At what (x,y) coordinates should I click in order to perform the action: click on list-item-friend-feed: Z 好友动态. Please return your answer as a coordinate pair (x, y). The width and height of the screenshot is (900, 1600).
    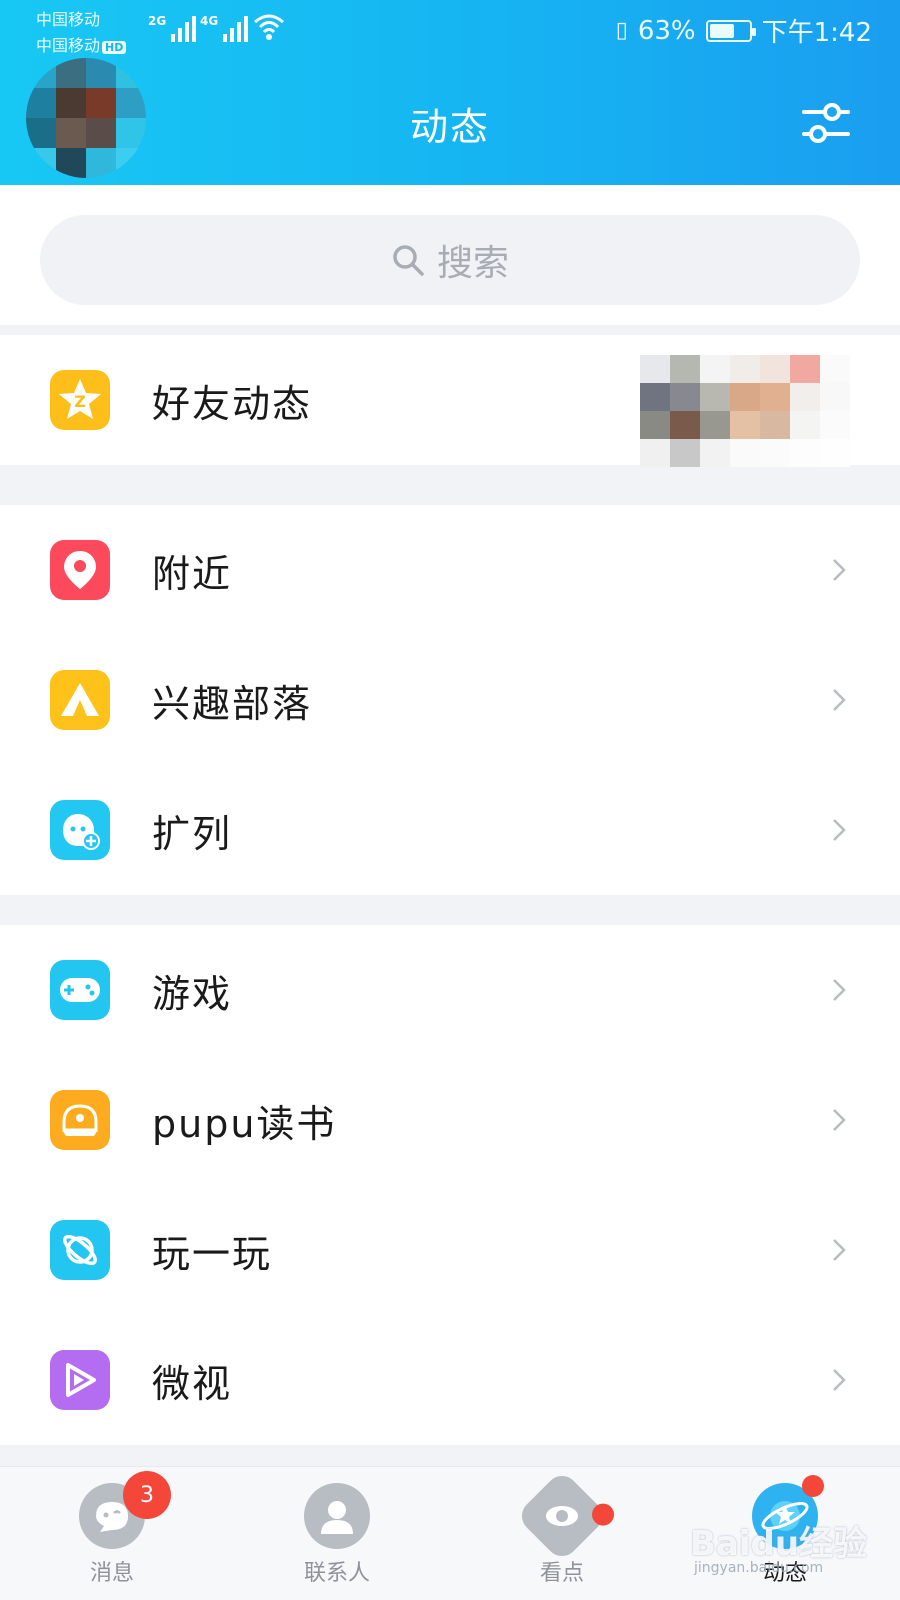
    Looking at the image, I should click on (450, 401).